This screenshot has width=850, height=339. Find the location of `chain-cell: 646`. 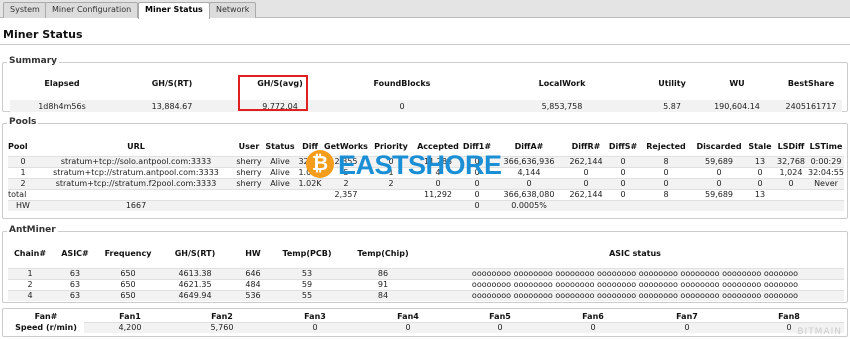

chain-cell: 646 is located at coordinates (253, 273).